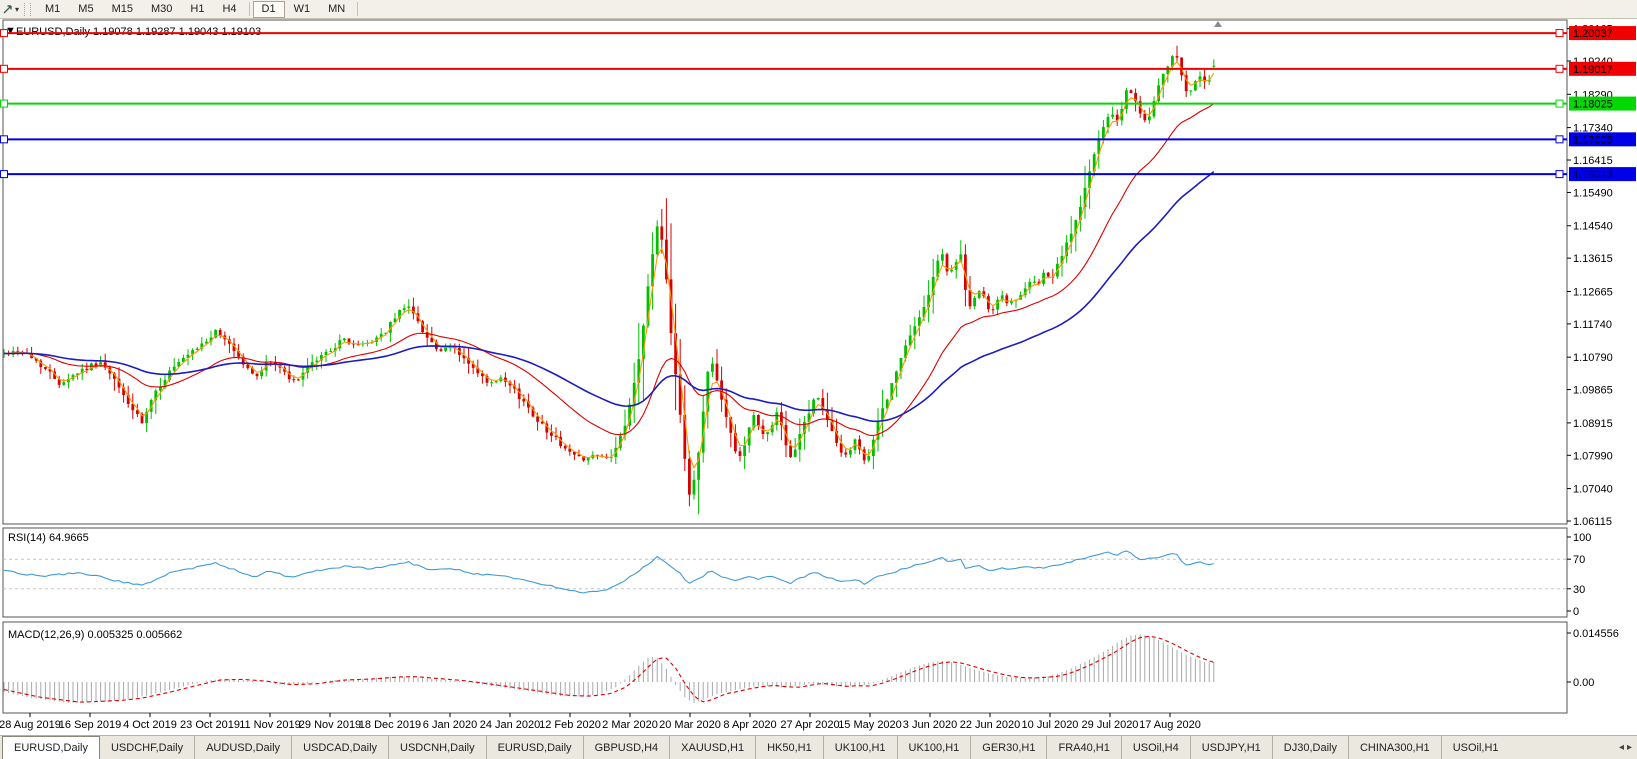  I want to click on timeframe-button-H1: H1, so click(197, 9).